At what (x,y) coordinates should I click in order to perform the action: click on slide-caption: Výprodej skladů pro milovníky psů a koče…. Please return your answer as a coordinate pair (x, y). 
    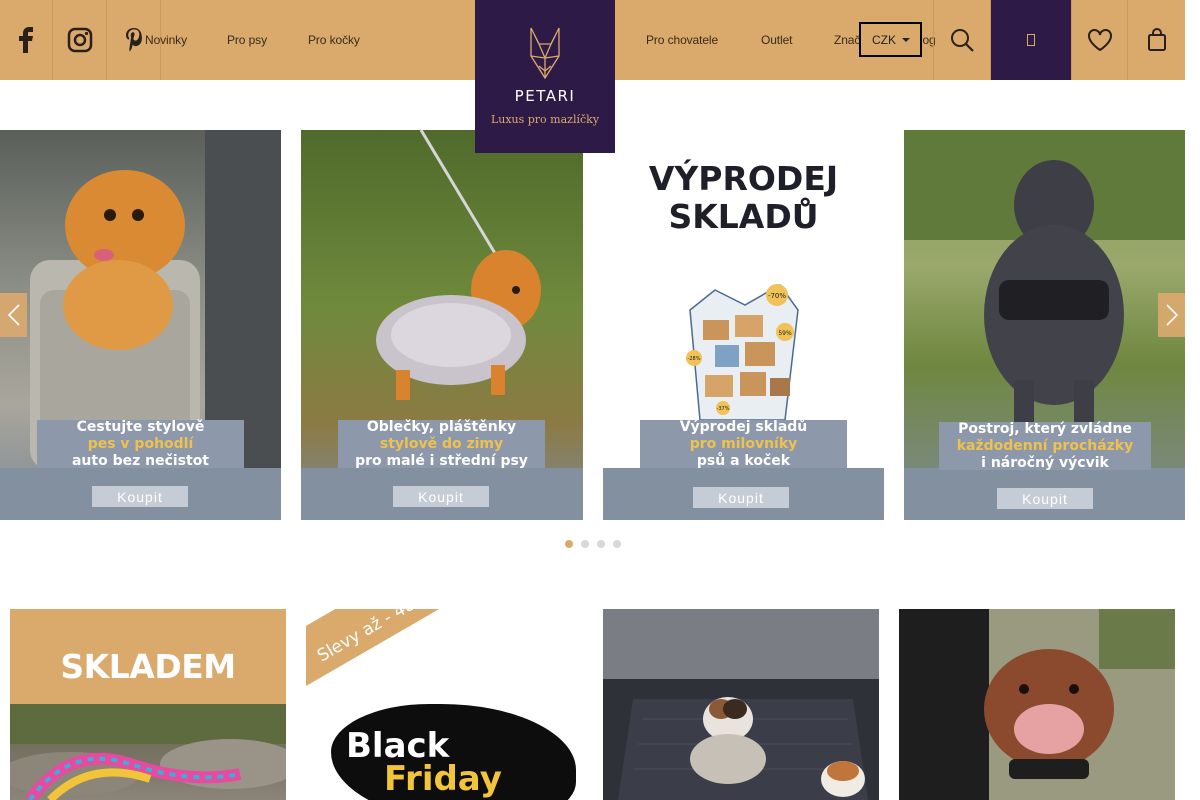
    Looking at the image, I should click on (743, 443).